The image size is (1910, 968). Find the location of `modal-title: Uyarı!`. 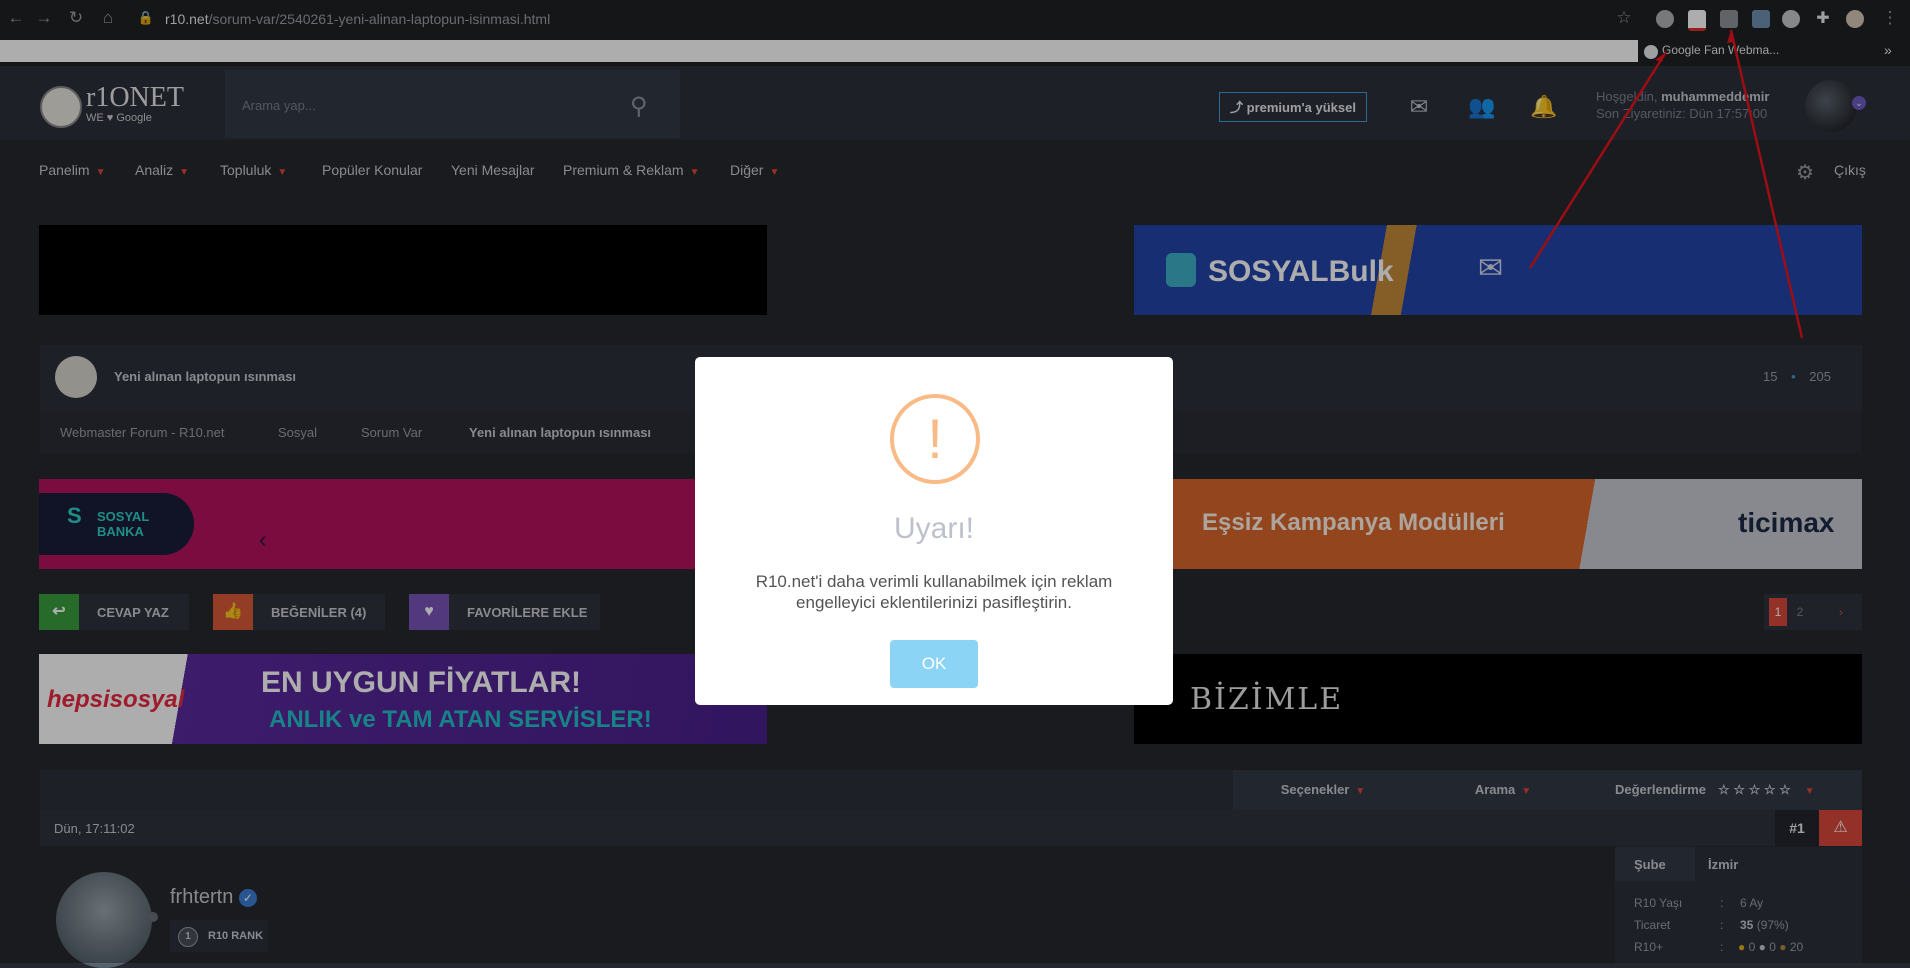

modal-title: Uyarı! is located at coordinates (933, 528).